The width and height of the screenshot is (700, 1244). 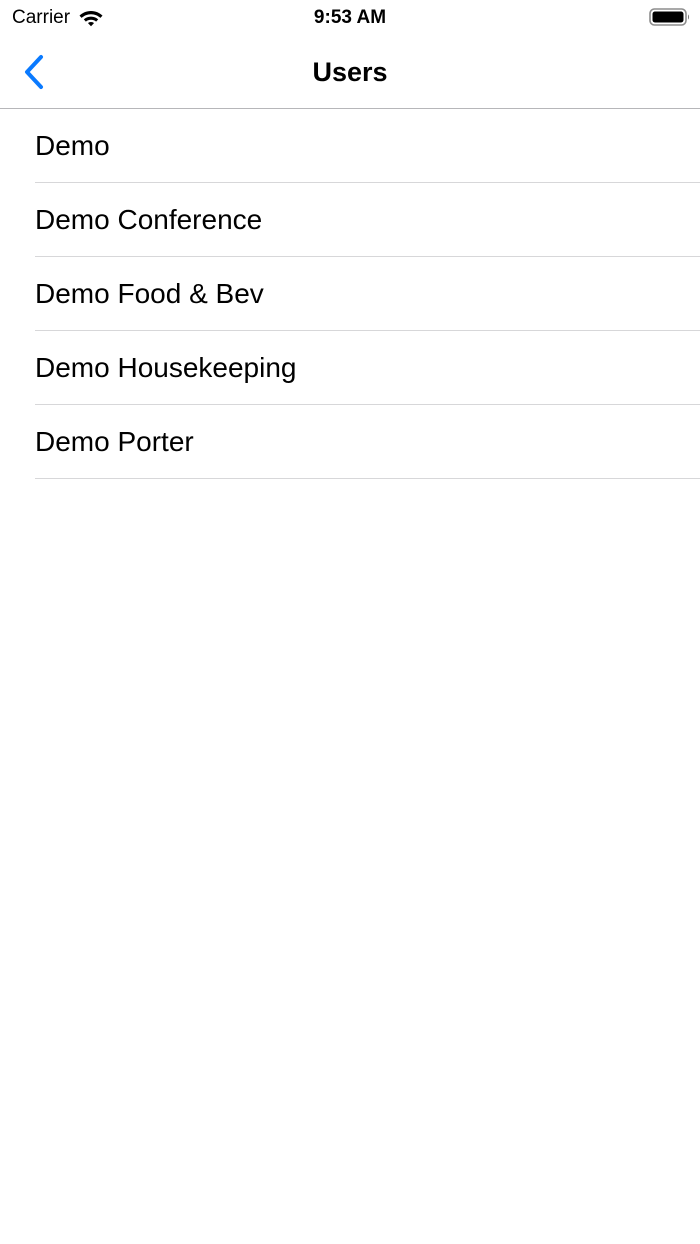 What do you see at coordinates (149, 293) in the screenshot?
I see `user-row-label: Demo Food & Bev` at bounding box center [149, 293].